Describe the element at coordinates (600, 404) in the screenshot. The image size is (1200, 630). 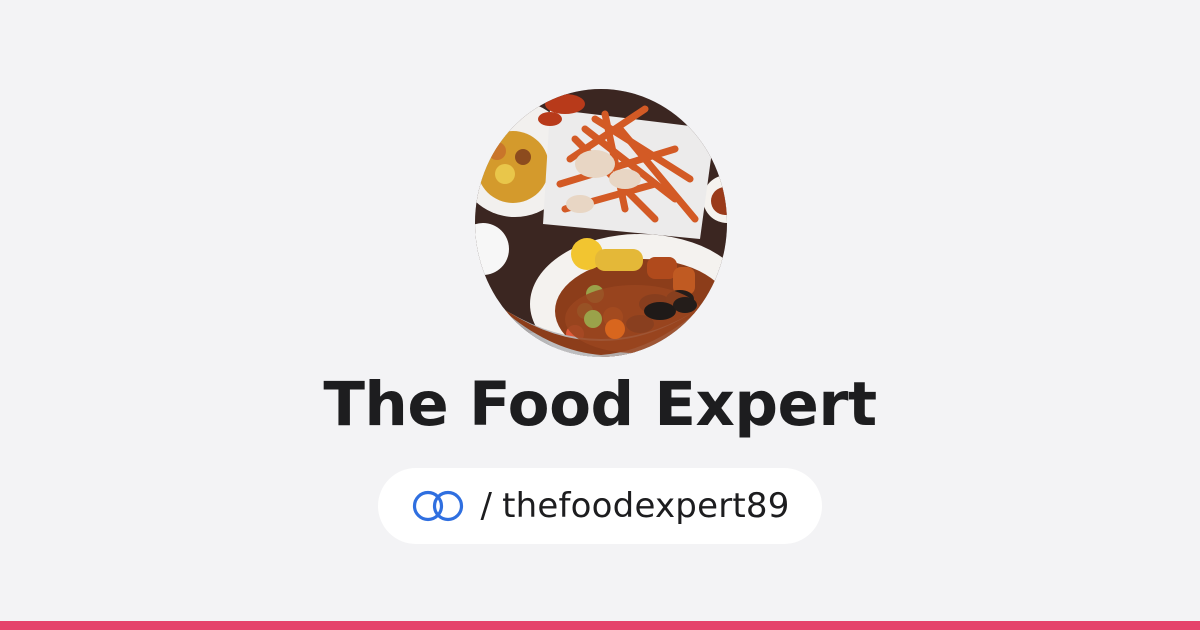
I see `profile-name: The Food Expert` at that location.